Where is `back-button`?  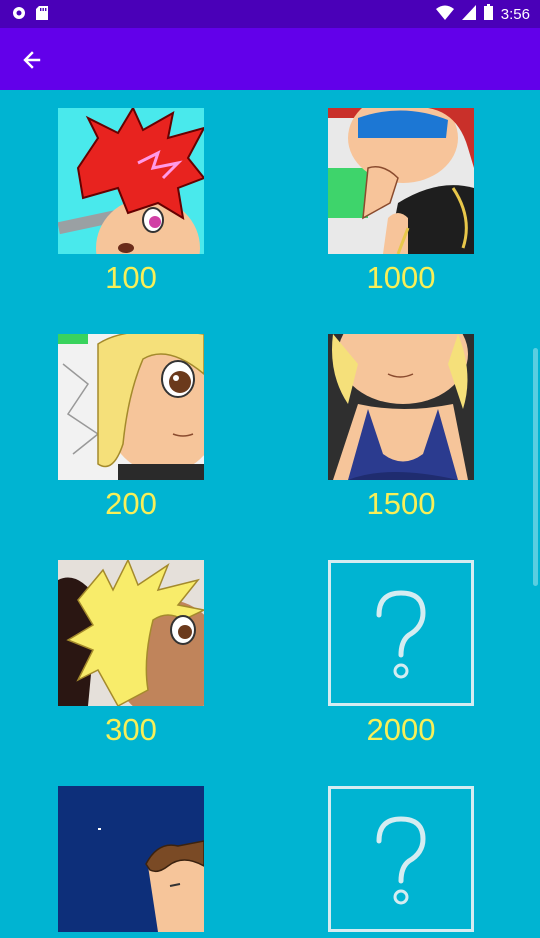
back-button is located at coordinates (32, 60).